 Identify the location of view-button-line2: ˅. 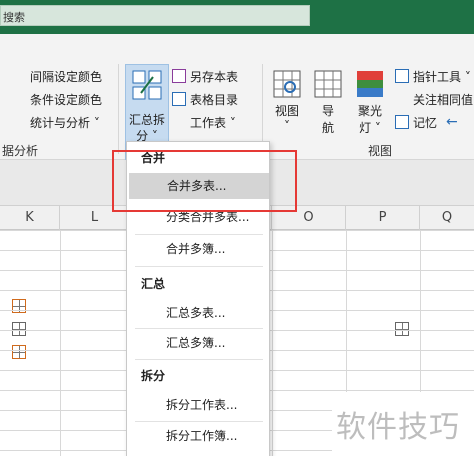
(287, 126).